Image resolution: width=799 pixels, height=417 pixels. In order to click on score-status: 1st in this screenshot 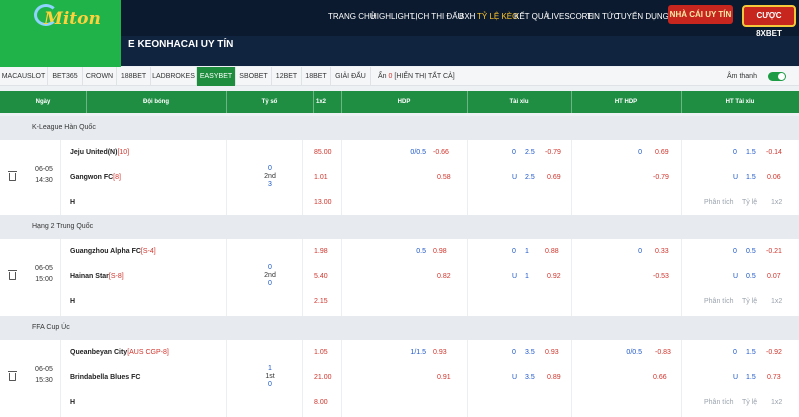, I will do `click(270, 376)`.